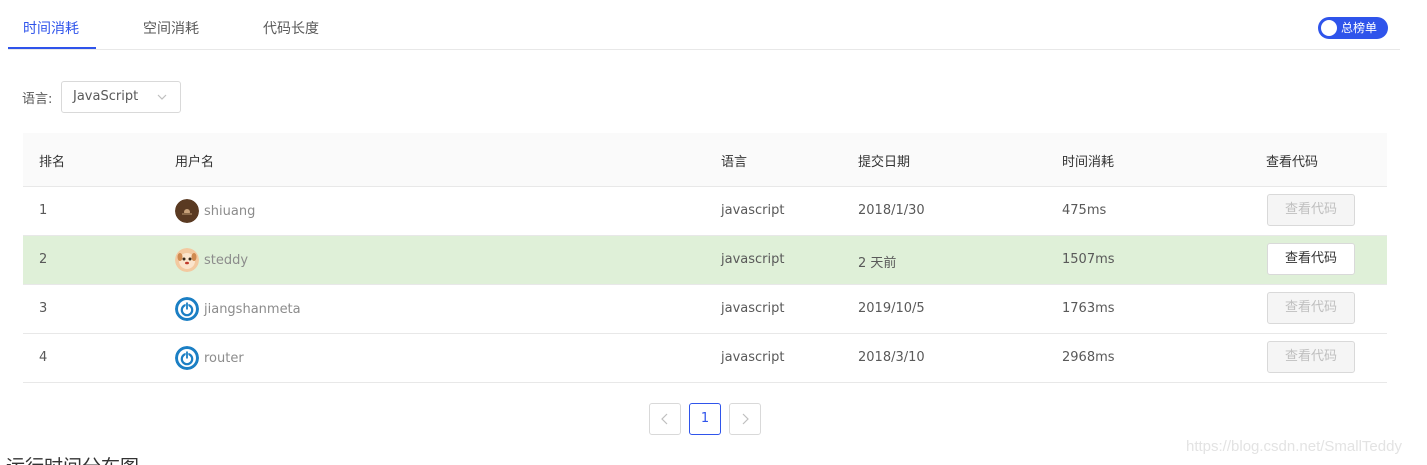  I want to click on user-cell: steddy, so click(211, 260).